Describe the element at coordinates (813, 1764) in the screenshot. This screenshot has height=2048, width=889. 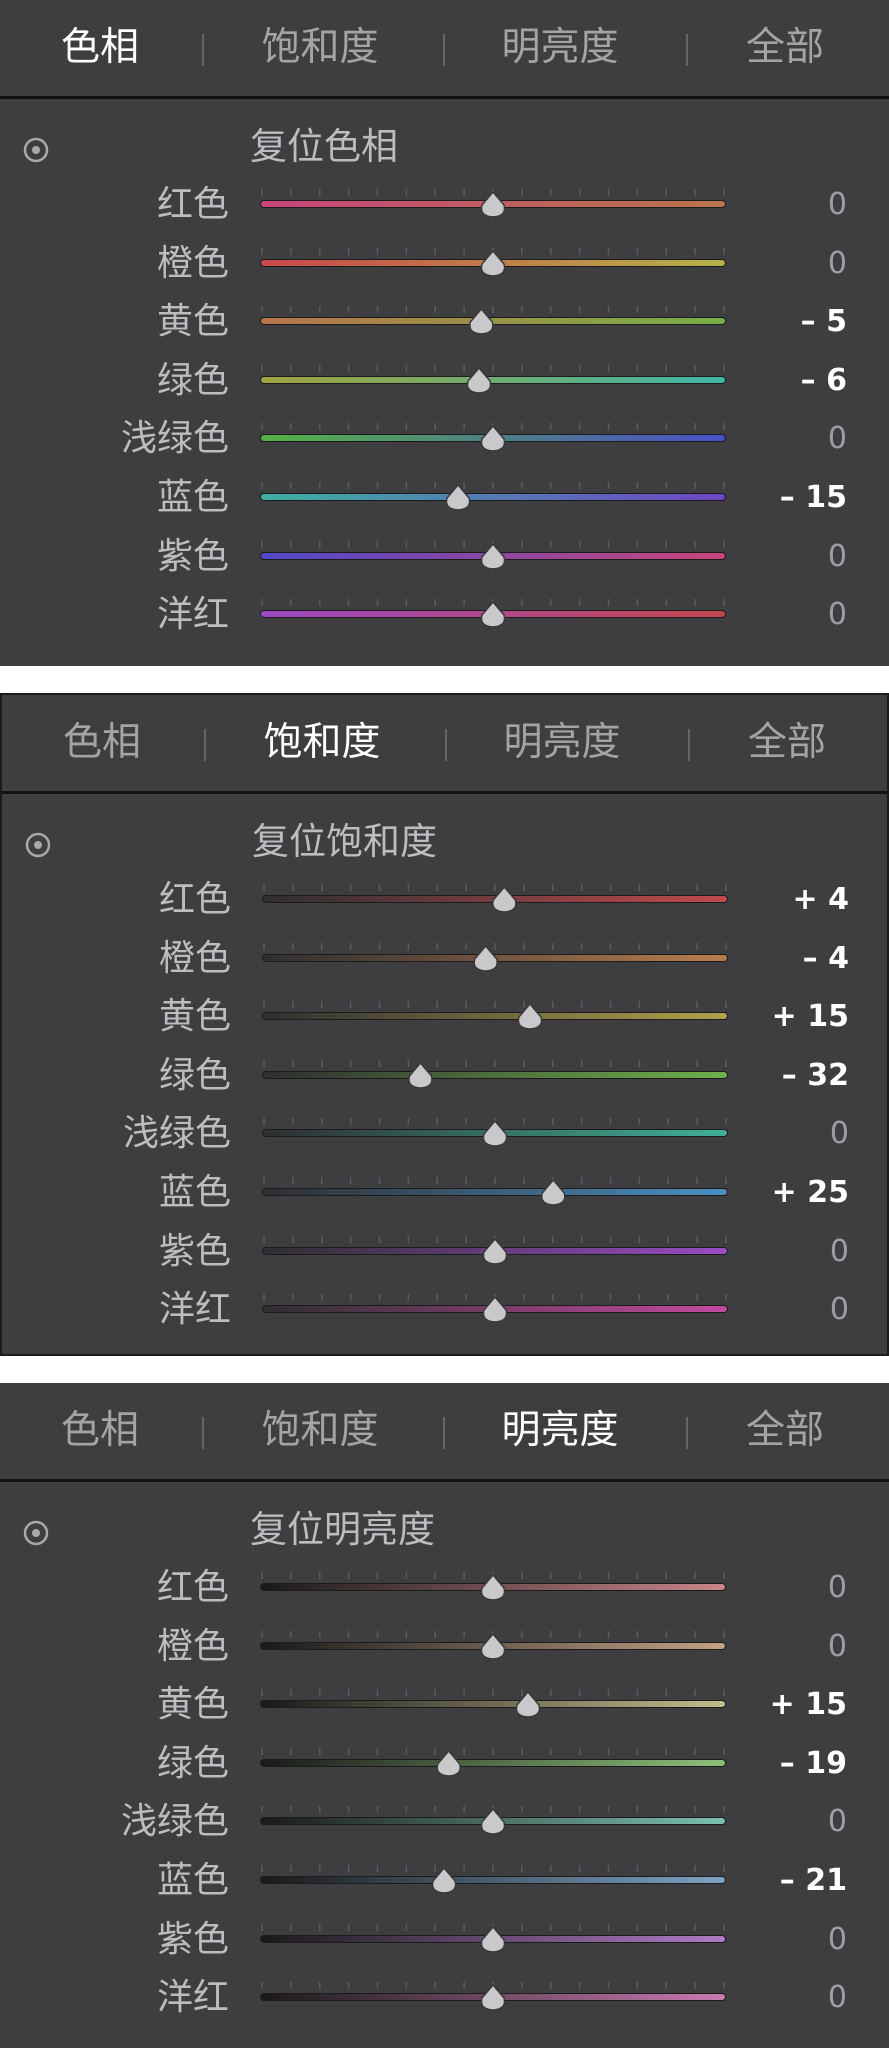
I see `slider-value: – 19` at that location.